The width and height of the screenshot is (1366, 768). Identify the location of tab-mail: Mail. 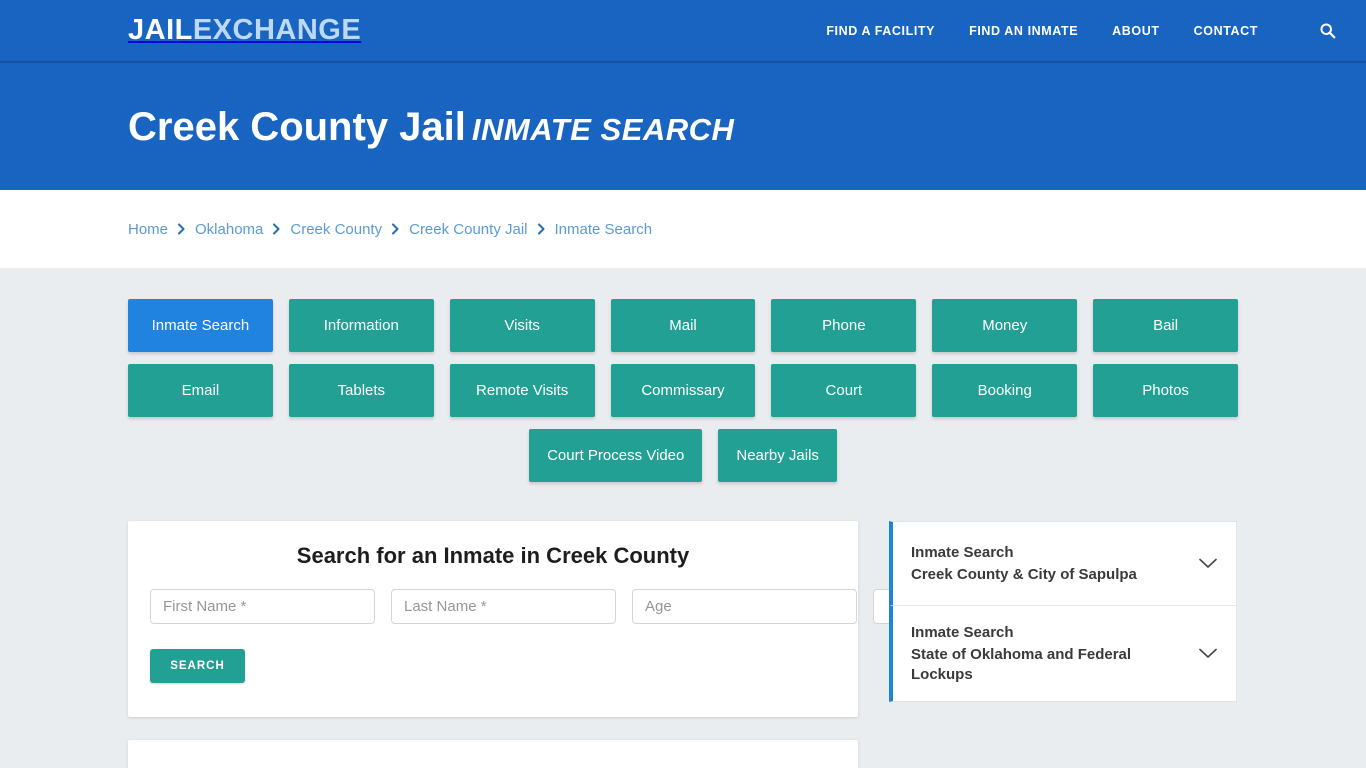
(683, 325).